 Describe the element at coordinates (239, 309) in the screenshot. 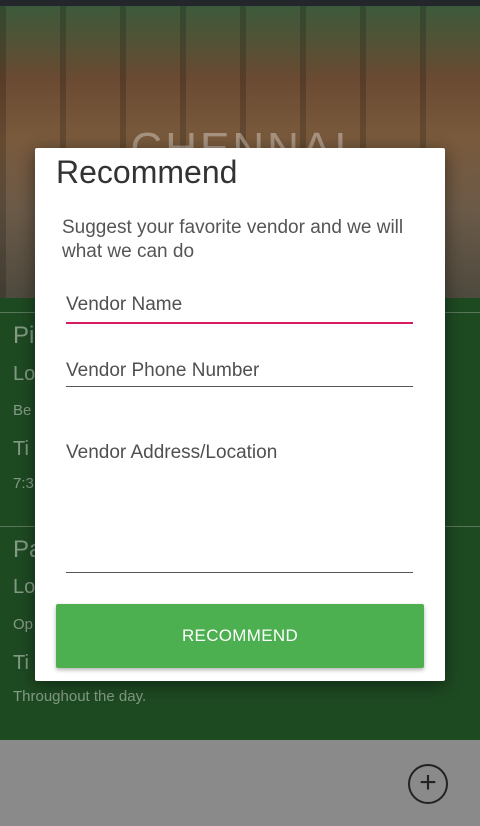

I see `vendor-name-field: Vendor Name` at that location.